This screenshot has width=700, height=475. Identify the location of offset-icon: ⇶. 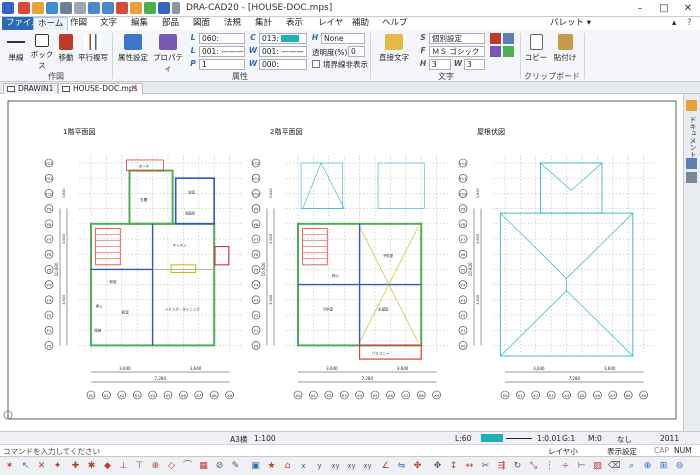
(501, 466).